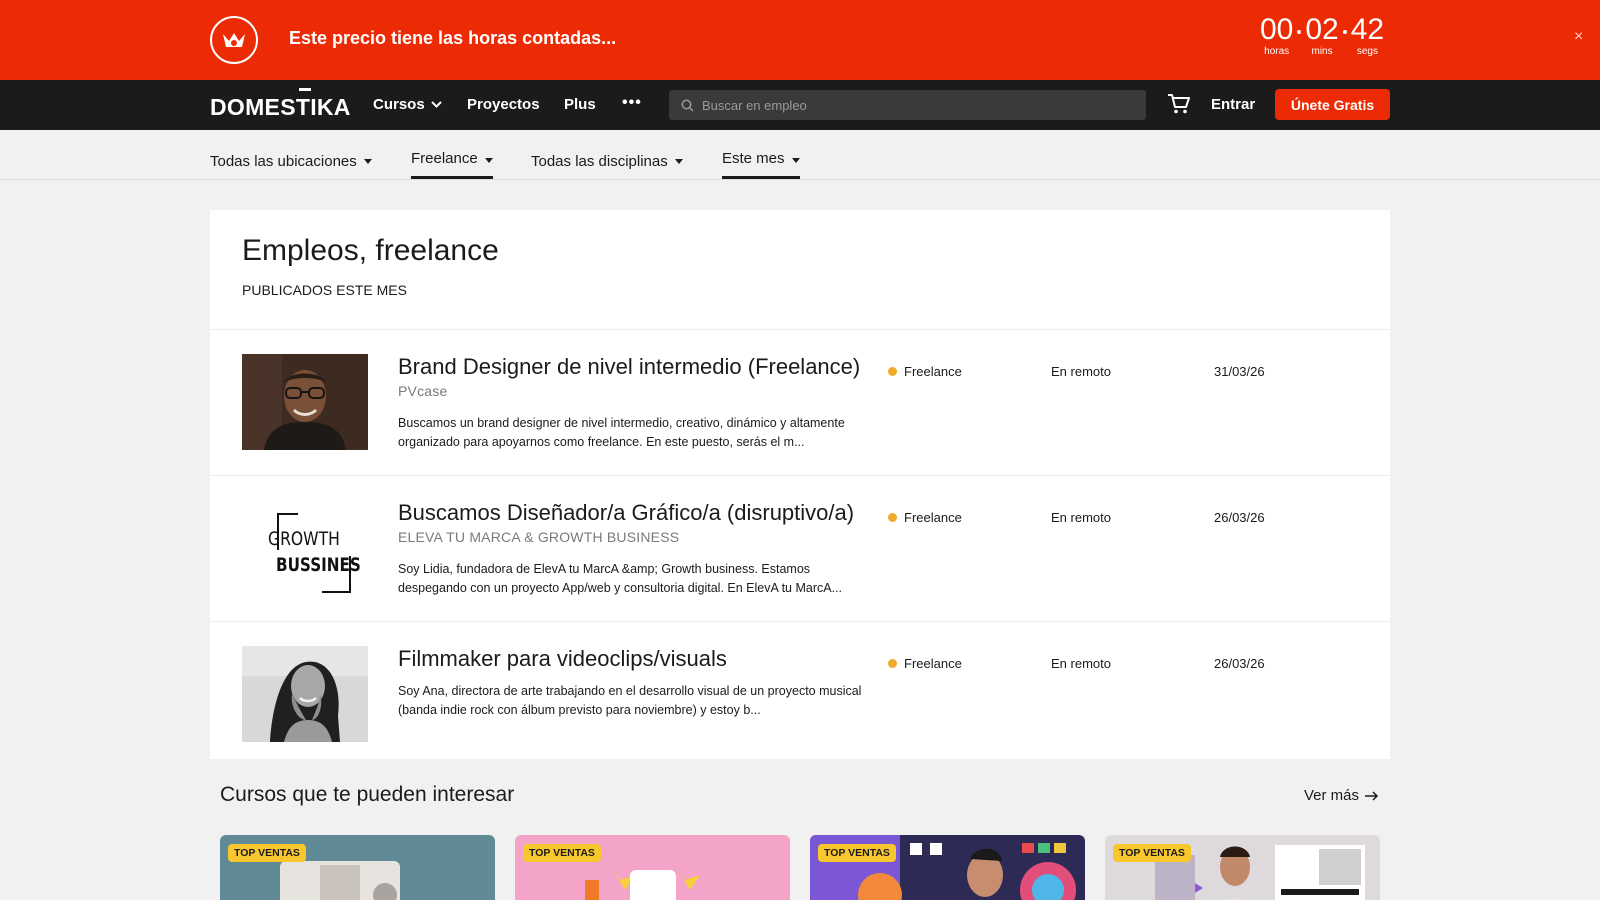 This screenshot has height=900, width=1600. I want to click on filter-label: Este mes, so click(753, 158).